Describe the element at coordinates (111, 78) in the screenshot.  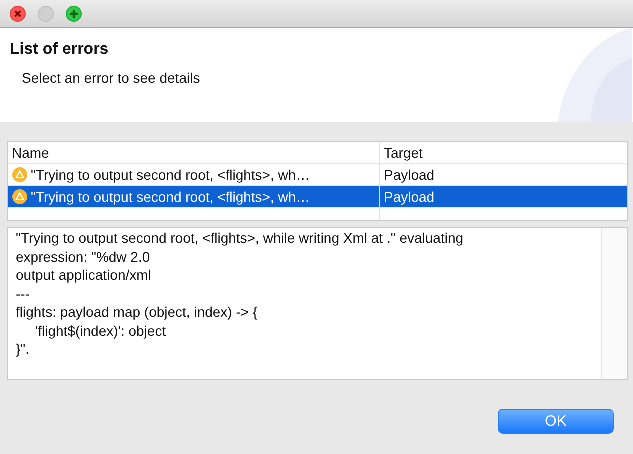
I see `dialog-subtitle: Select an error to see details` at that location.